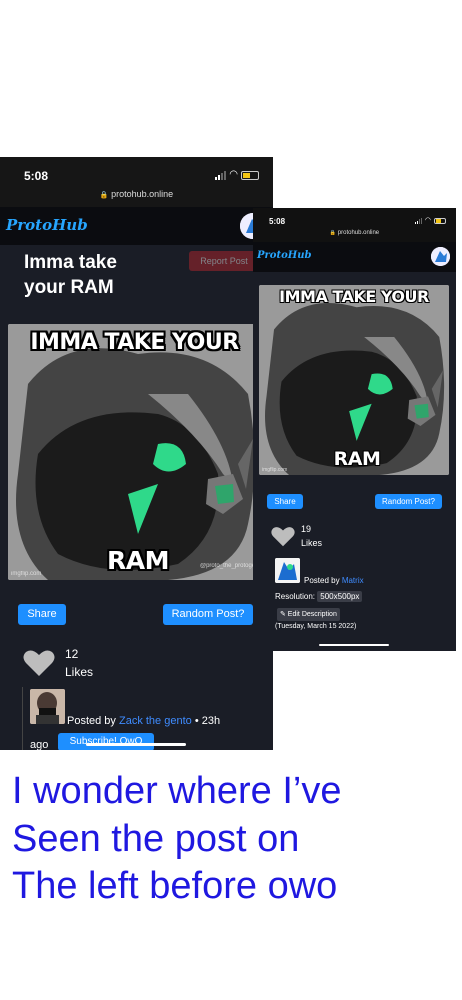 The height and width of the screenshot is (1000, 462). I want to click on caption-line-3: The left before owo, so click(175, 886).